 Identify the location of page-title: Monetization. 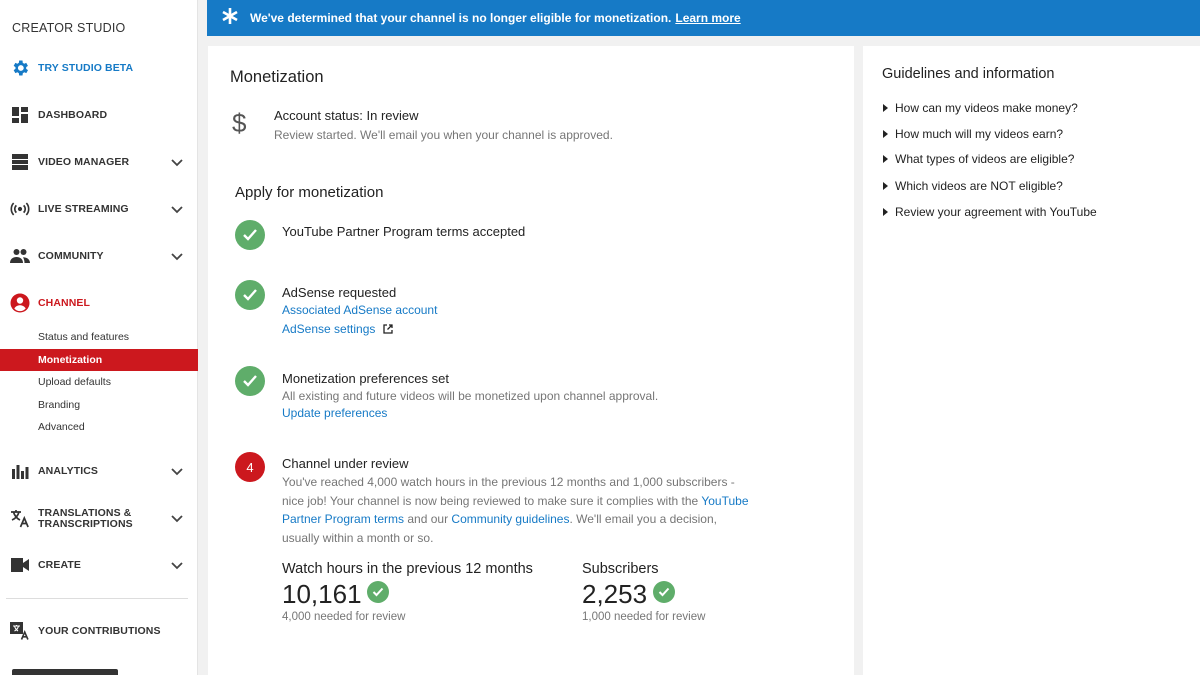
(277, 77).